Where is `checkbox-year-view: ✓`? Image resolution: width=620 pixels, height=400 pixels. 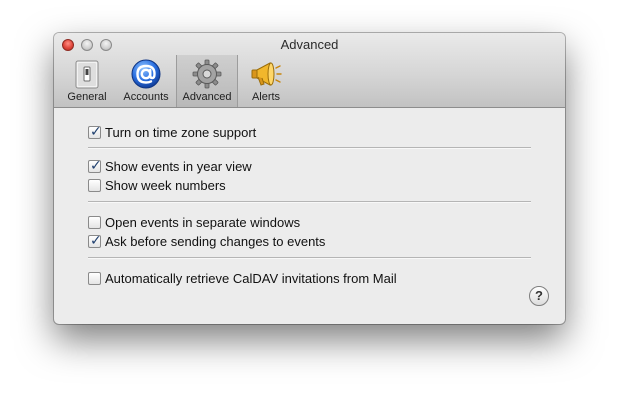
checkbox-year-view: ✓ is located at coordinates (95, 164).